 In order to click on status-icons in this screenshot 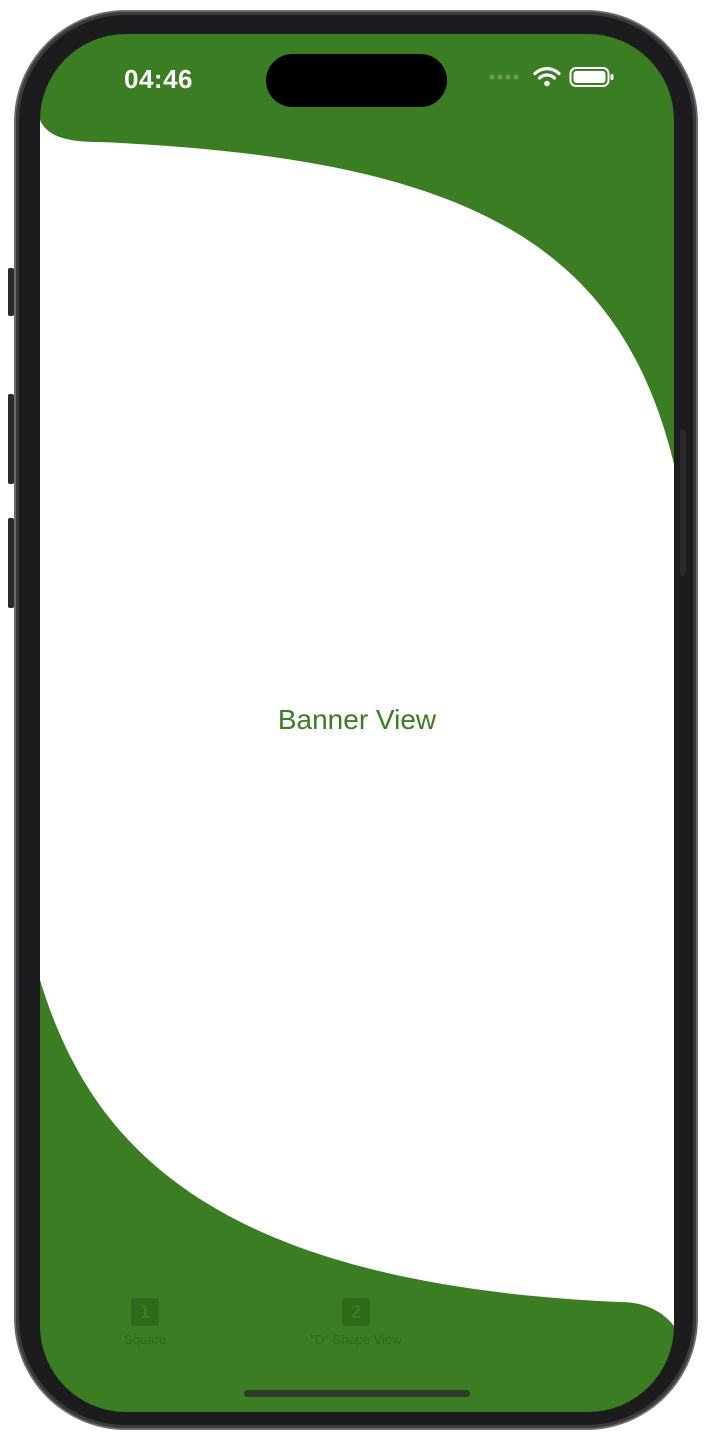, I will do `click(552, 77)`.